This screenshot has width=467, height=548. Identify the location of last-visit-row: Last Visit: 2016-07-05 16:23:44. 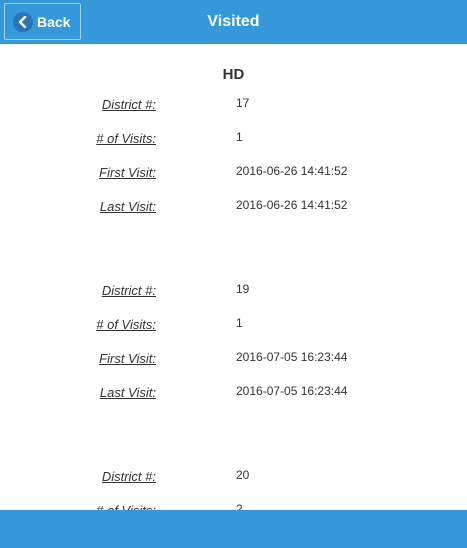
(233, 394).